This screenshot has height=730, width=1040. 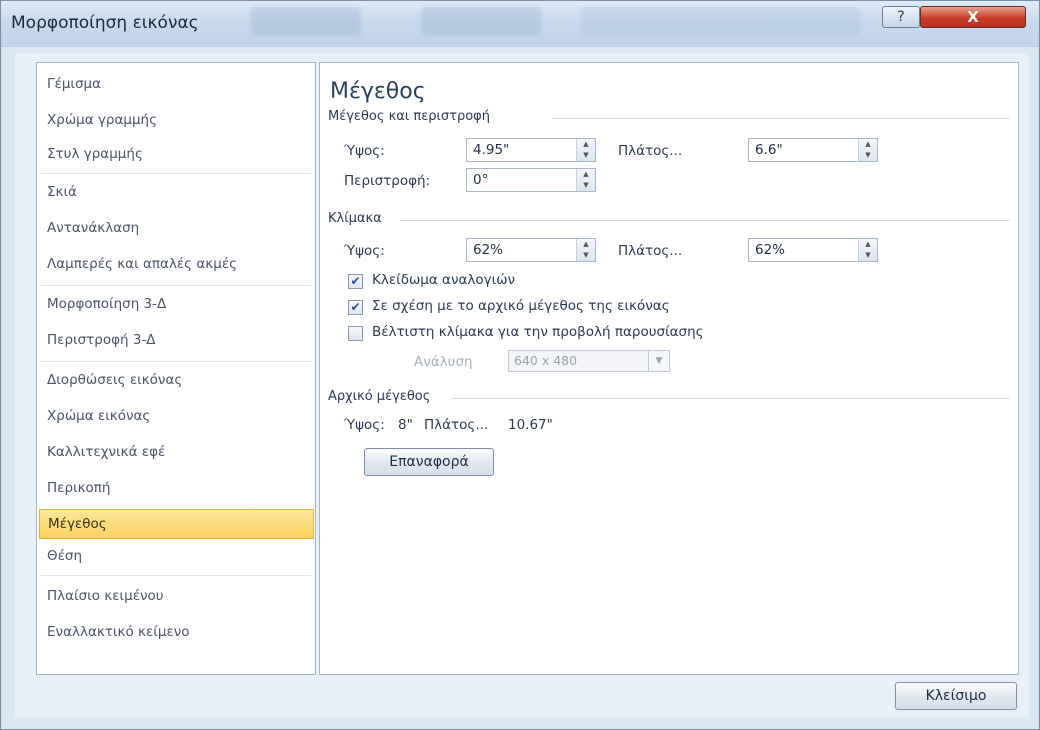 What do you see at coordinates (105, 23) in the screenshot?
I see `window-title: Μορφοποίηση εικόνας` at bounding box center [105, 23].